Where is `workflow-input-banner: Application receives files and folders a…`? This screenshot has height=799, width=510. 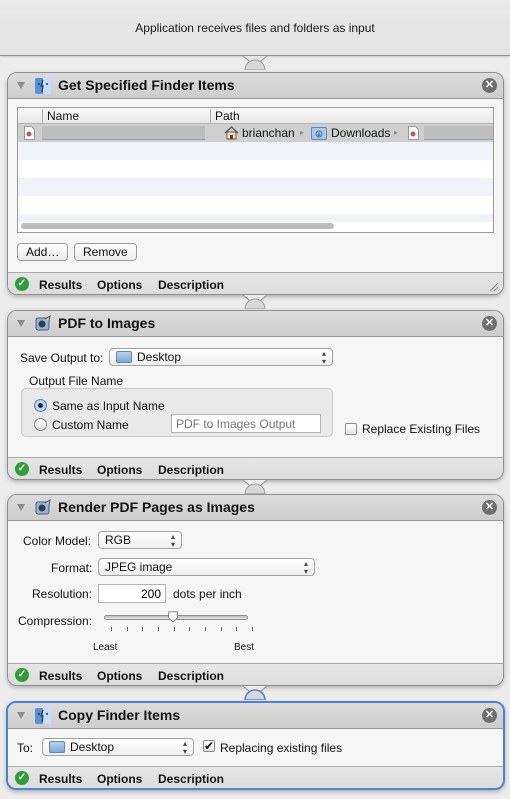 workflow-input-banner: Application receives files and folders a… is located at coordinates (255, 28).